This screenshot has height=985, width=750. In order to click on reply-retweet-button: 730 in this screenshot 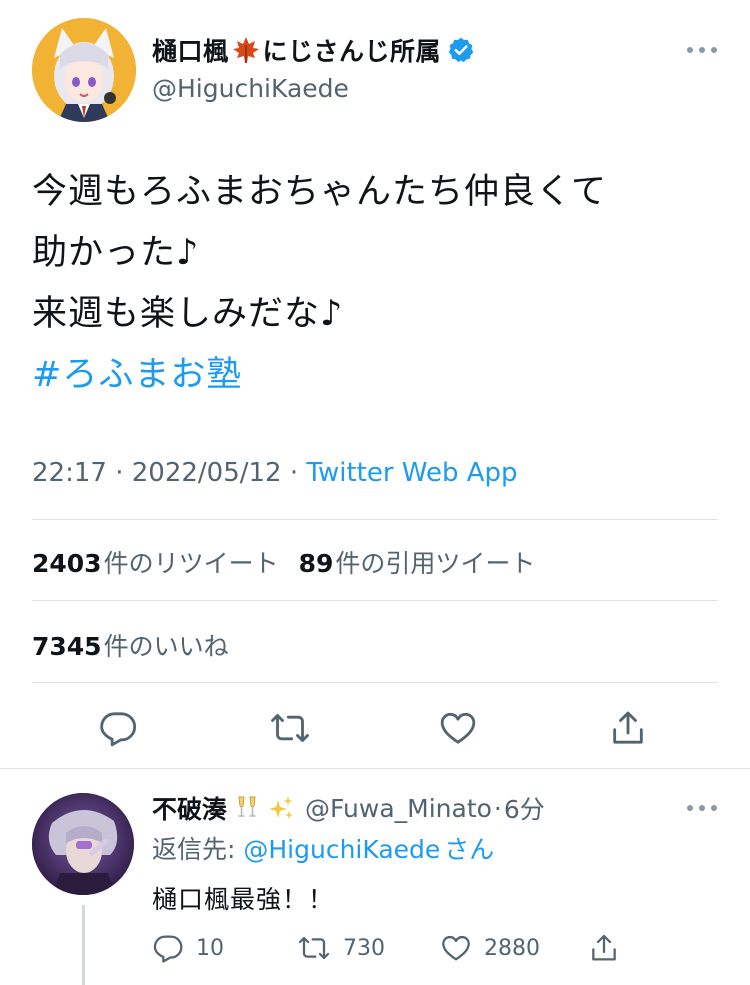, I will do `click(341, 948)`.